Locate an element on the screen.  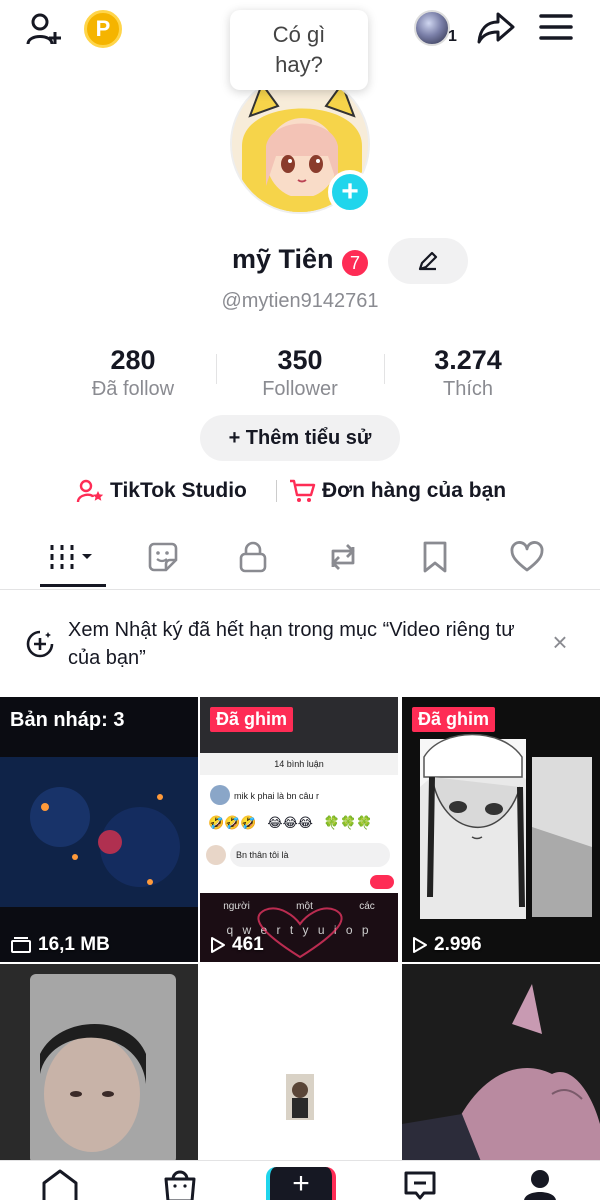
nav-inbox is located at coordinates (420, 1183).